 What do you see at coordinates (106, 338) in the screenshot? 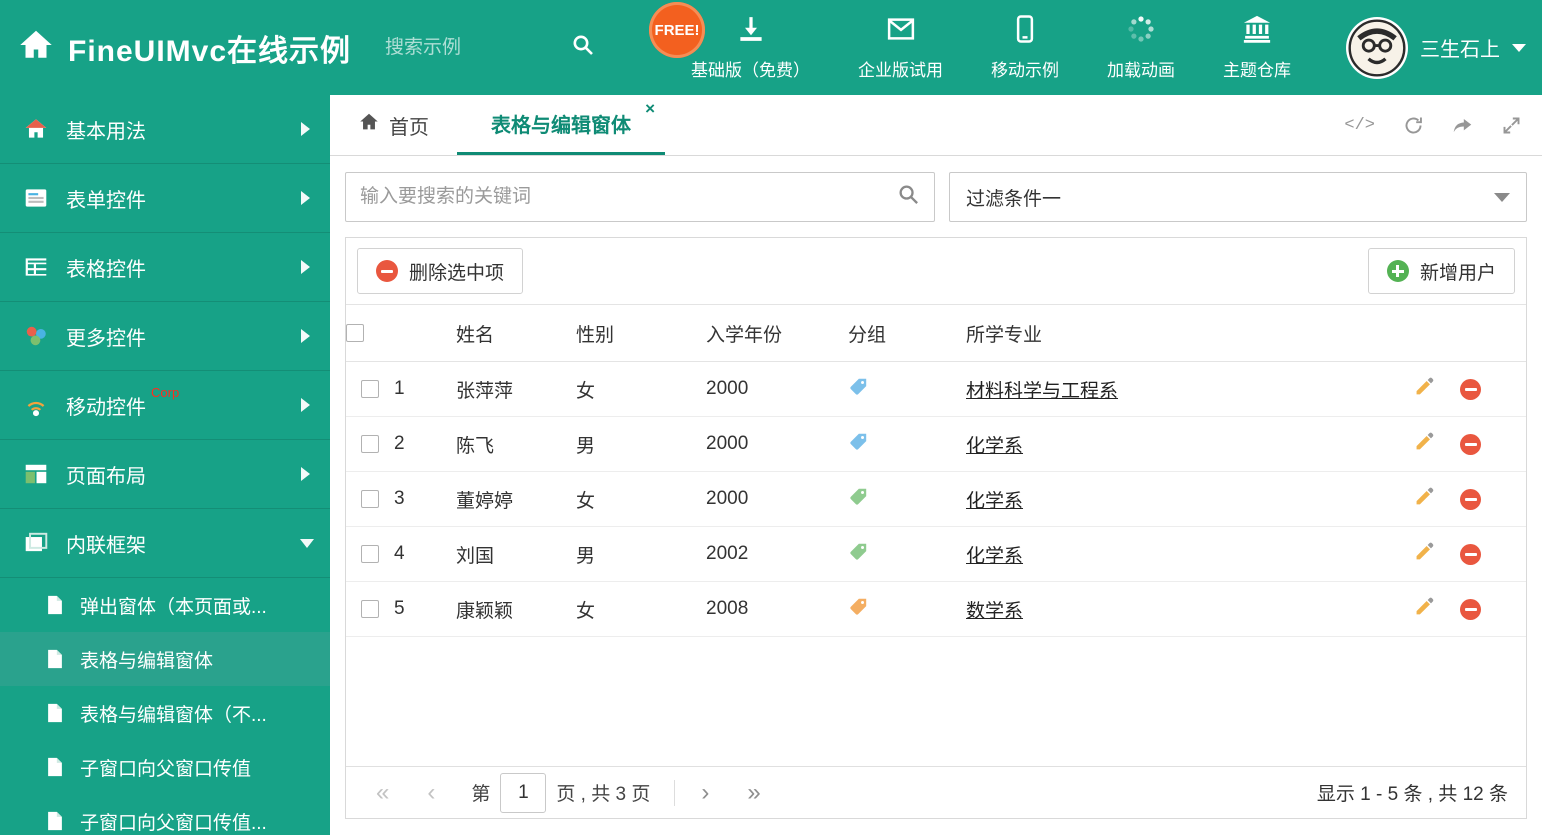
I see `sidebar-item-label: 更多控件` at bounding box center [106, 338].